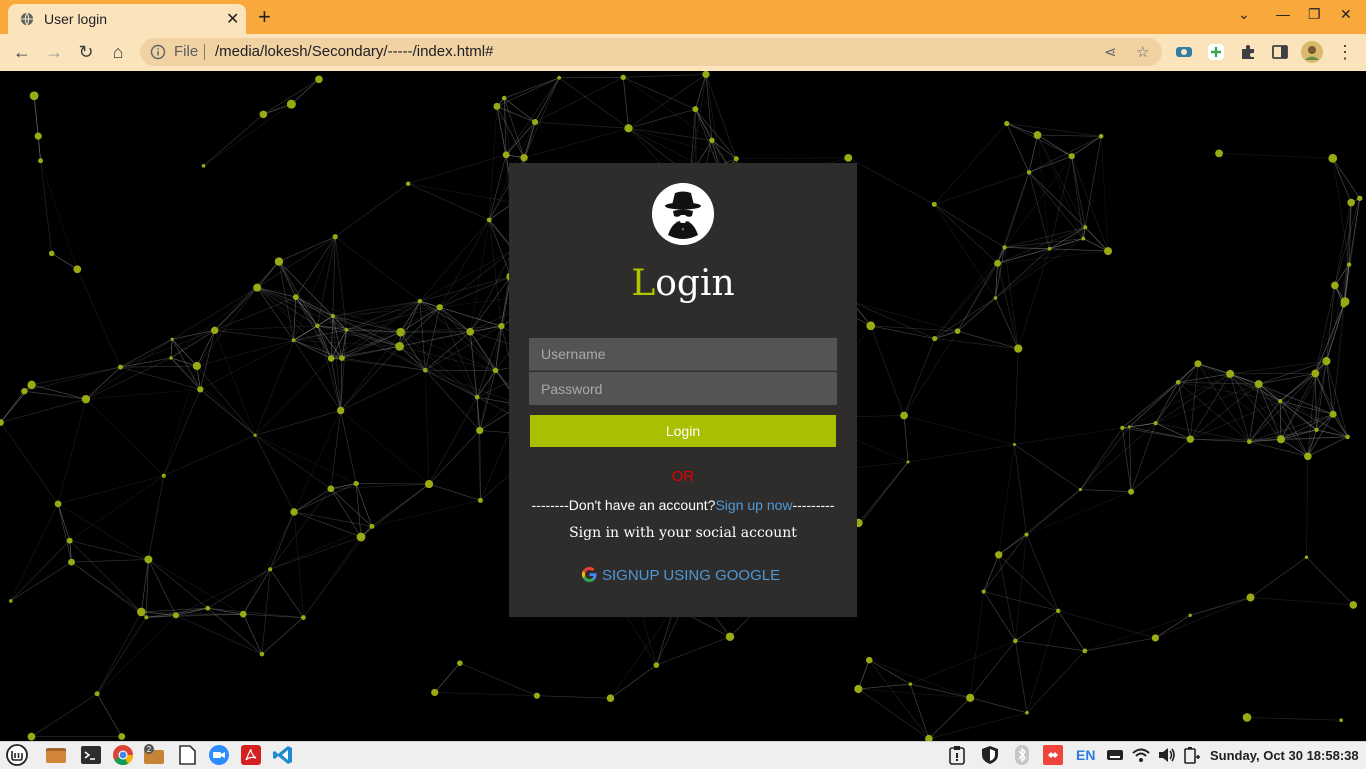 Image resolution: width=1366 pixels, height=769 pixels. What do you see at coordinates (264, 17) in the screenshot?
I see `new-tab-button: +` at bounding box center [264, 17].